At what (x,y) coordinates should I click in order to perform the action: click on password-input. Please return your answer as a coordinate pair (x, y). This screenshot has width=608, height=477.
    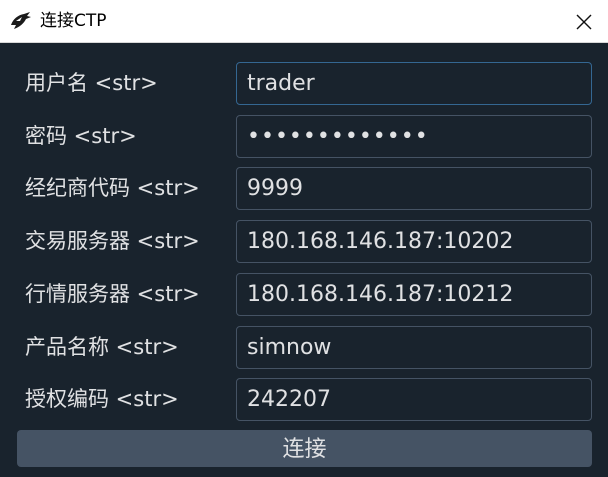
    Looking at the image, I should click on (414, 136).